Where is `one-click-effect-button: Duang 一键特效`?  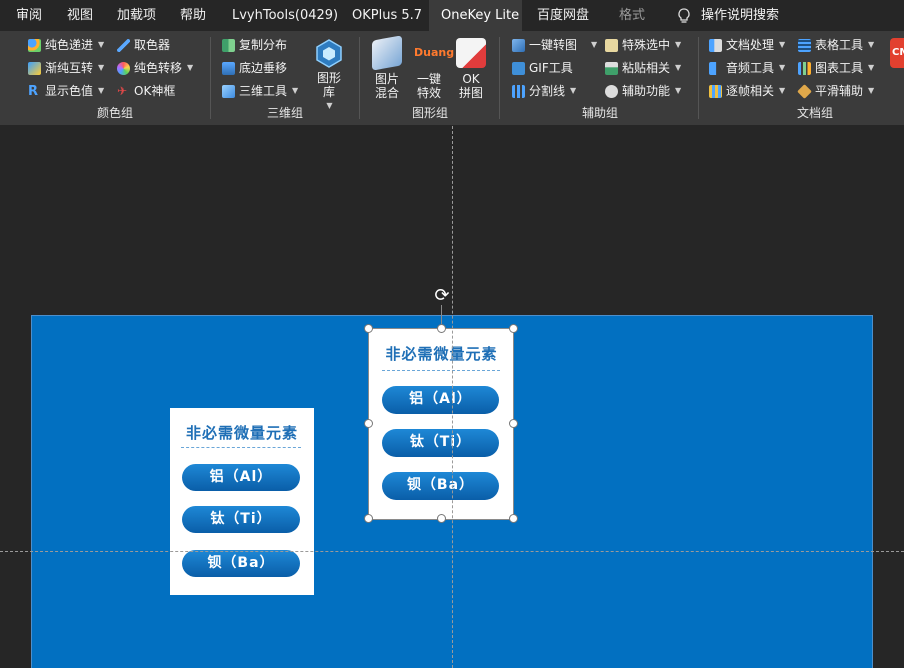 one-click-effect-button: Duang 一键特效 is located at coordinates (431, 69).